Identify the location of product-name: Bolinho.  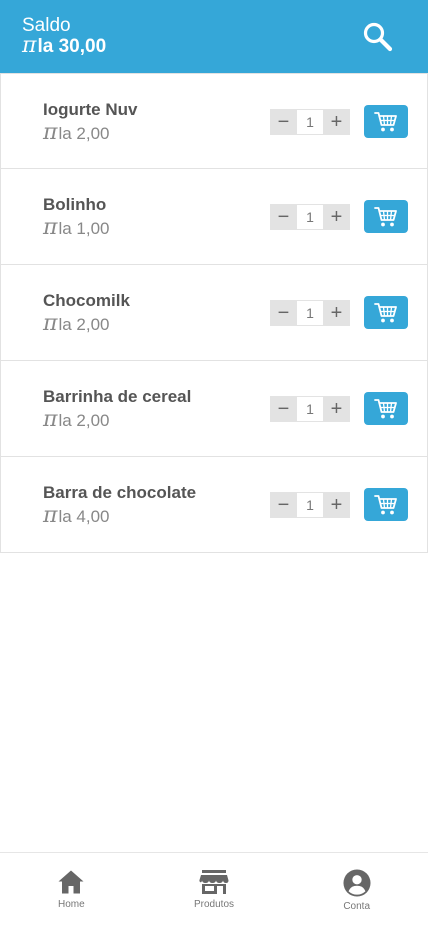
(75, 204).